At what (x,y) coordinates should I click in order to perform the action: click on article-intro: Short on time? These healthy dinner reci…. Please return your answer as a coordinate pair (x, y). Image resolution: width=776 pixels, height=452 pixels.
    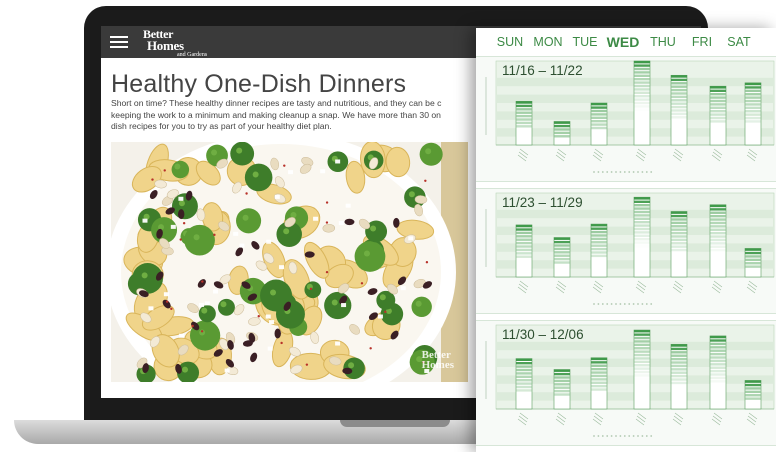
    Looking at the image, I should click on (306, 115).